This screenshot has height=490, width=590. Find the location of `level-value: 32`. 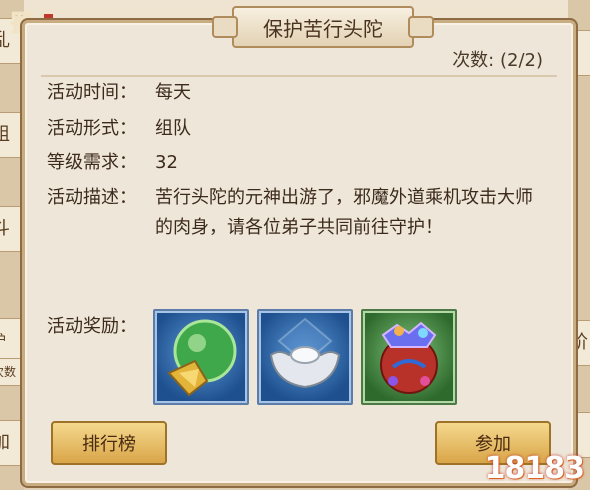

level-value: 32 is located at coordinates (166, 162).